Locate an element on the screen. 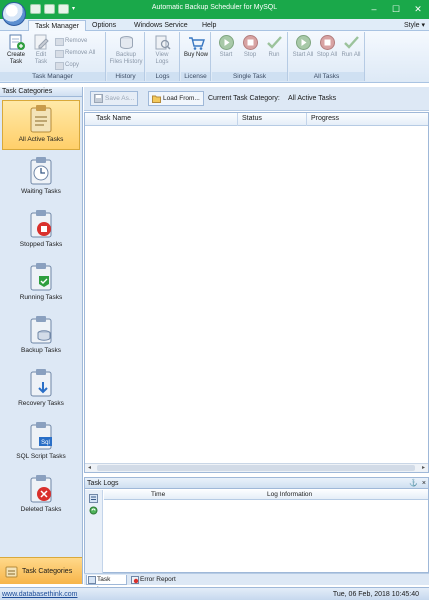 The height and width of the screenshot is (600, 429). run-button: Run is located at coordinates (274, 46).